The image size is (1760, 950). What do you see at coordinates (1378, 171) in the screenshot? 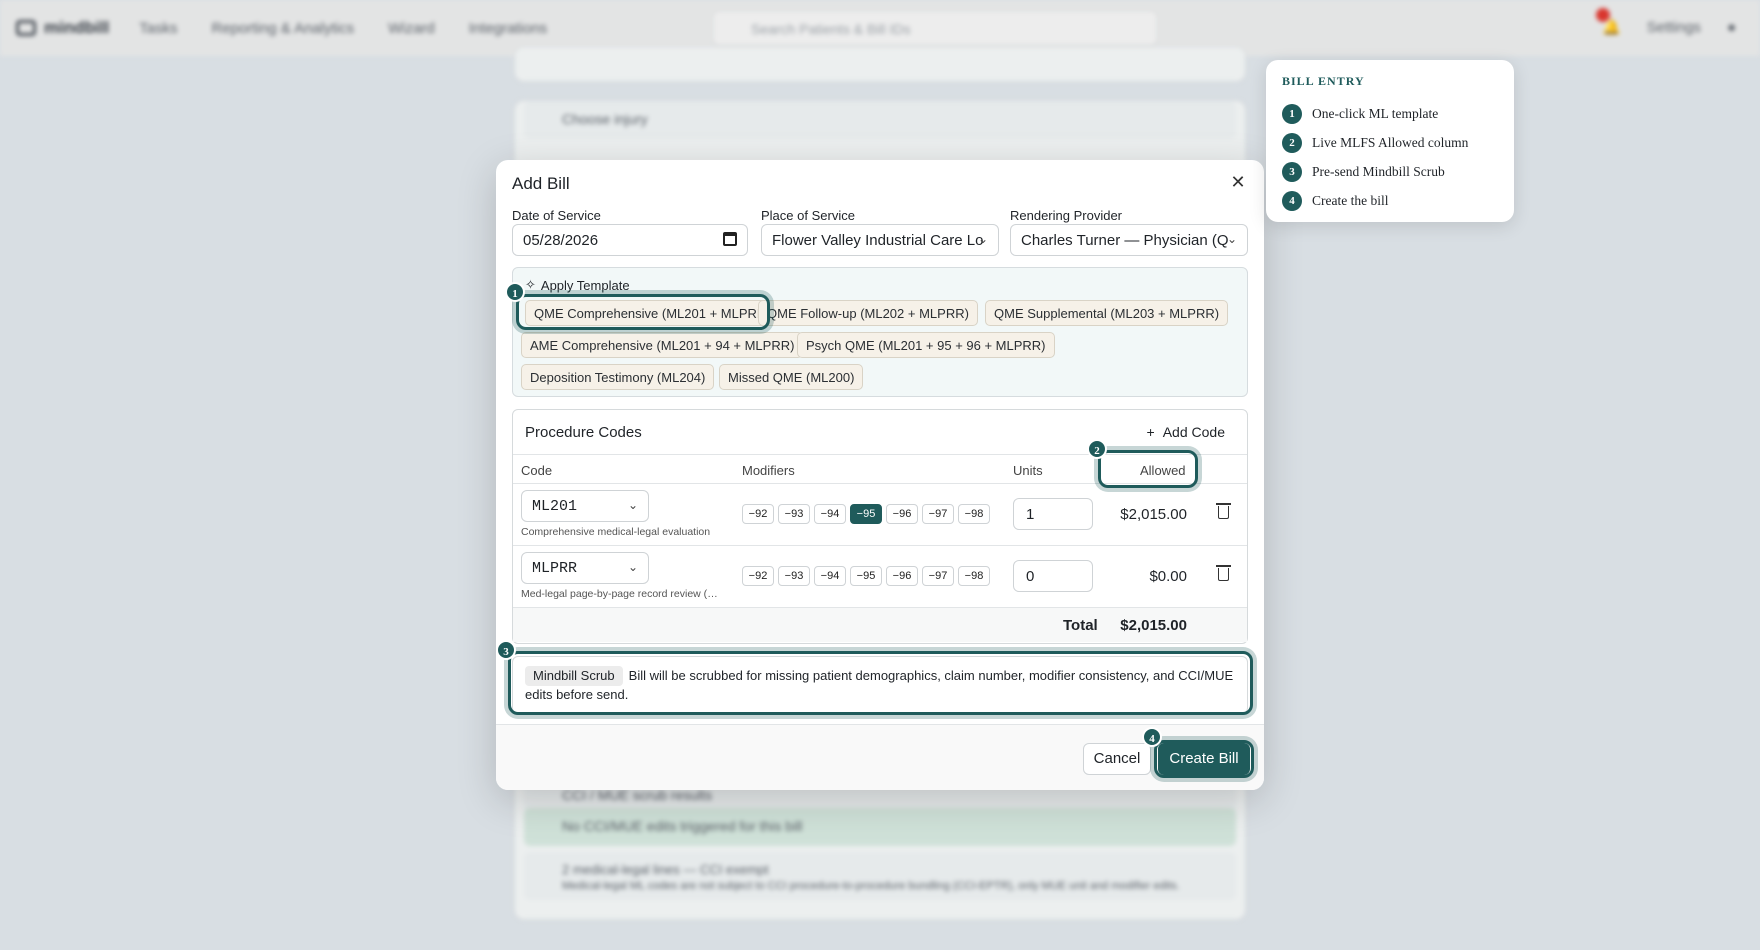
I see `callout-label: Pre-send Mindbill Scrub` at bounding box center [1378, 171].